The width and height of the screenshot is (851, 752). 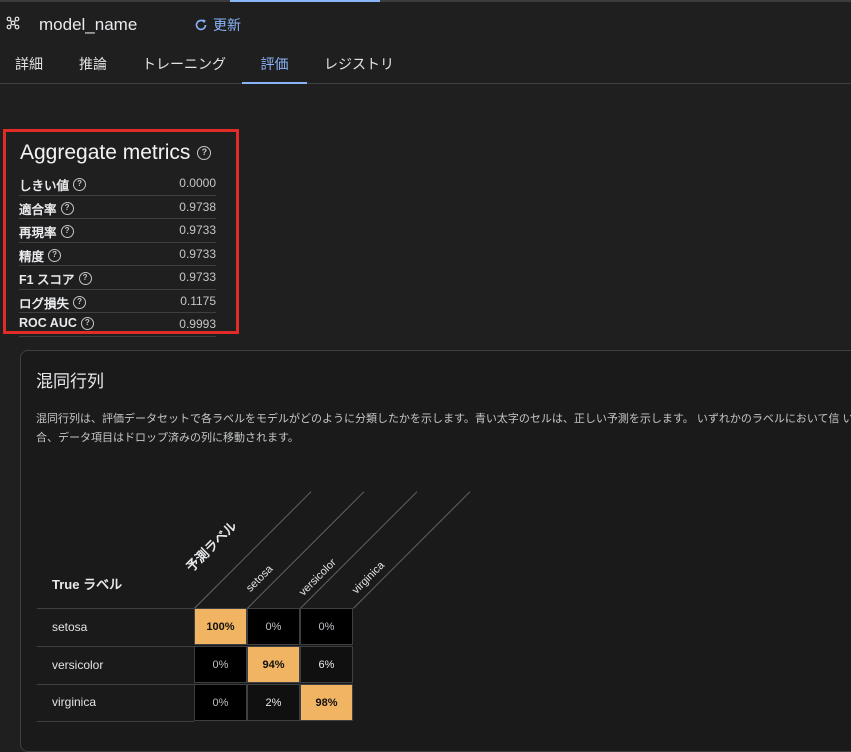 I want to click on metric-label: 適合率?, so click(x=46, y=208).